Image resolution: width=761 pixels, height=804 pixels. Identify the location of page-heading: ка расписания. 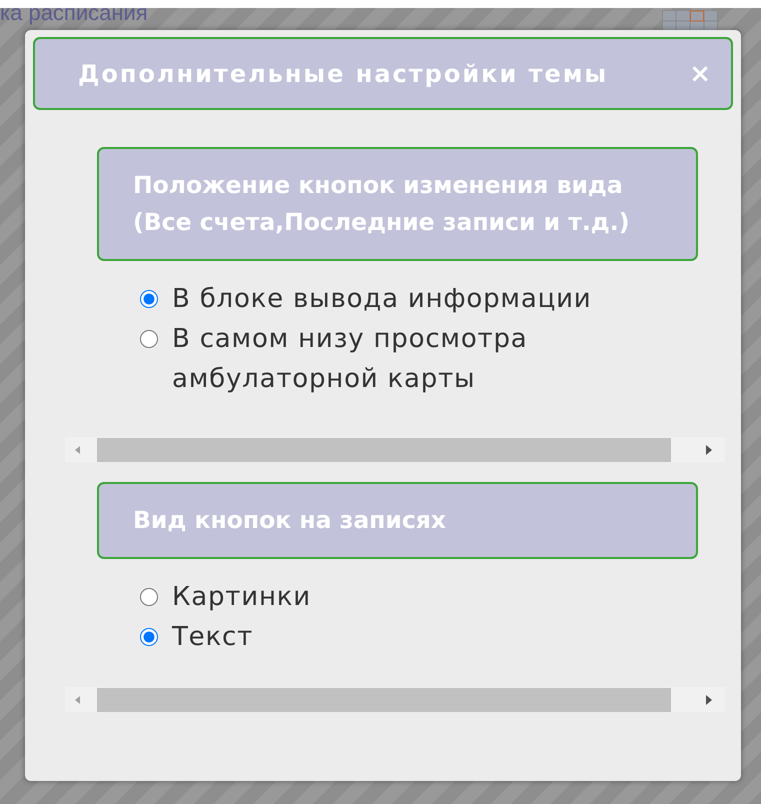
(74, 13).